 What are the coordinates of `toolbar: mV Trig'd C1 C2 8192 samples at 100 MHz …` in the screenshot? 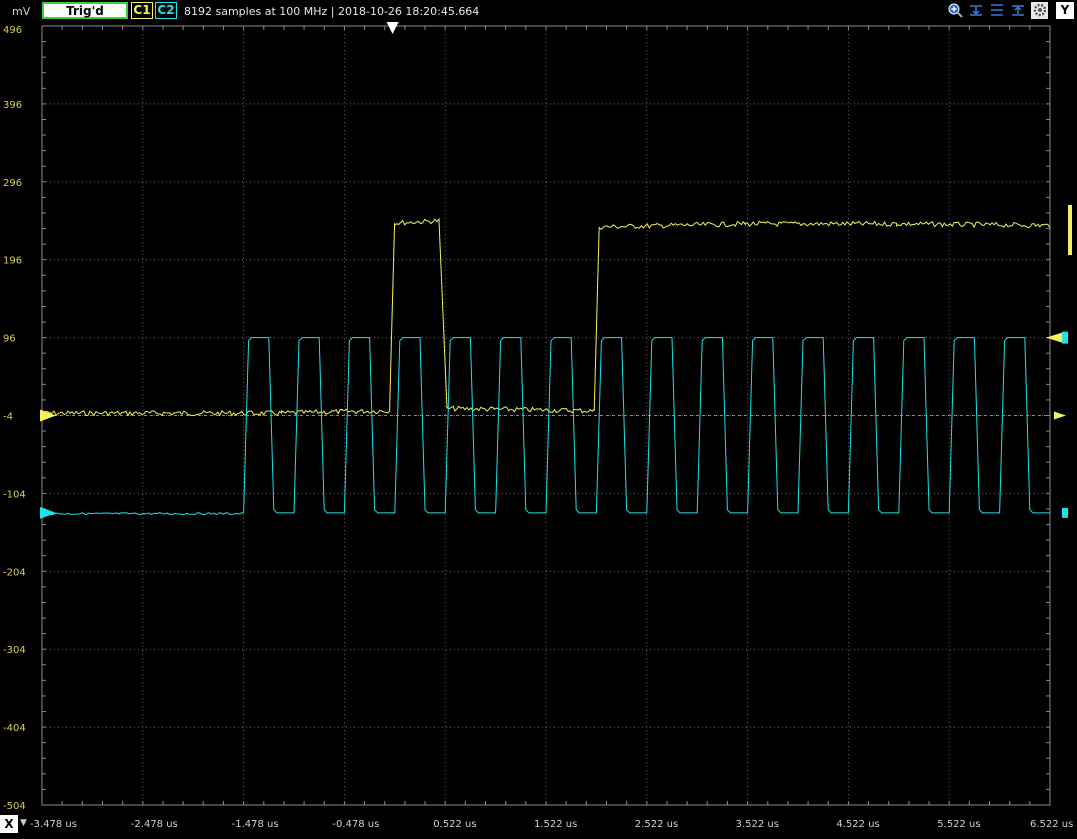 It's located at (538, 11).